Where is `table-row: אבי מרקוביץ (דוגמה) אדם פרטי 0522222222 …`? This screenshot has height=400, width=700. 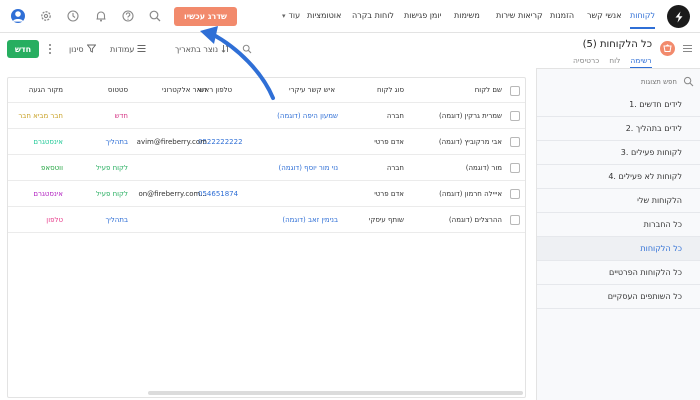
table-row: אבי מרקוביץ (דוגמה) אדם פרטי 0522222222 … is located at coordinates (266, 142).